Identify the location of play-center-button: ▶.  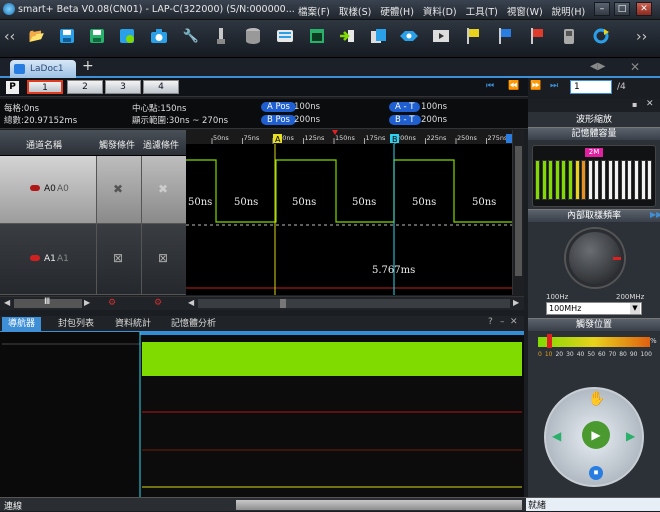
(596, 435).